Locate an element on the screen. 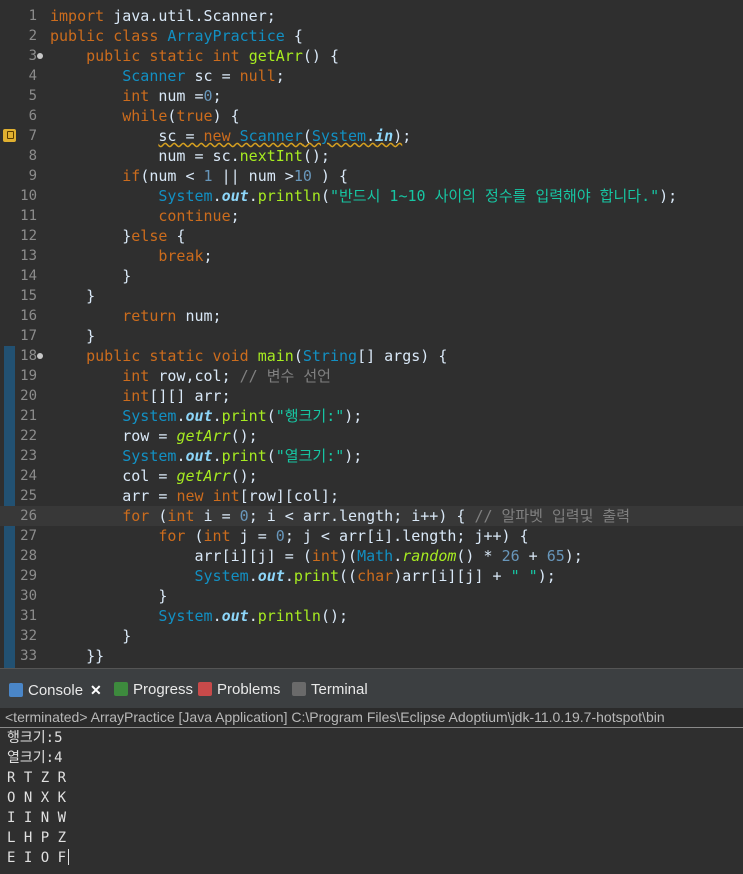 The width and height of the screenshot is (743, 874). code-token: main is located at coordinates (275, 356).